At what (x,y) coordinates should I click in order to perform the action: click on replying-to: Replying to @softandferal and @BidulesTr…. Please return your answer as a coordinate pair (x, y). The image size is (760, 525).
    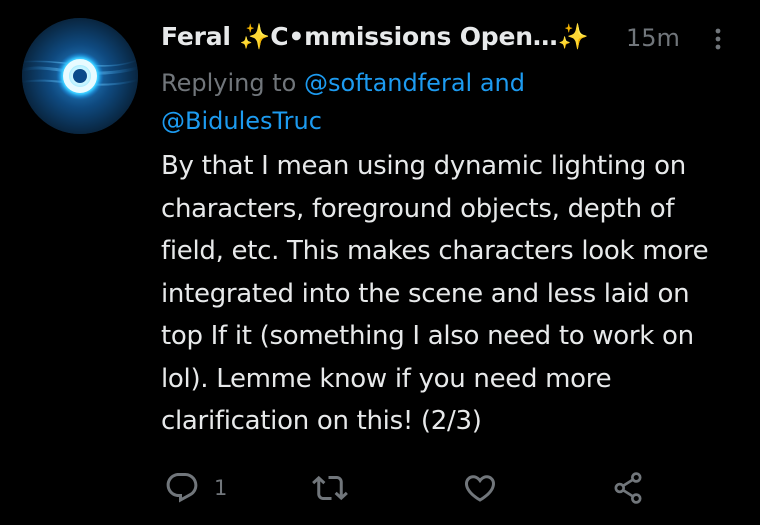
    Looking at the image, I should click on (396, 102).